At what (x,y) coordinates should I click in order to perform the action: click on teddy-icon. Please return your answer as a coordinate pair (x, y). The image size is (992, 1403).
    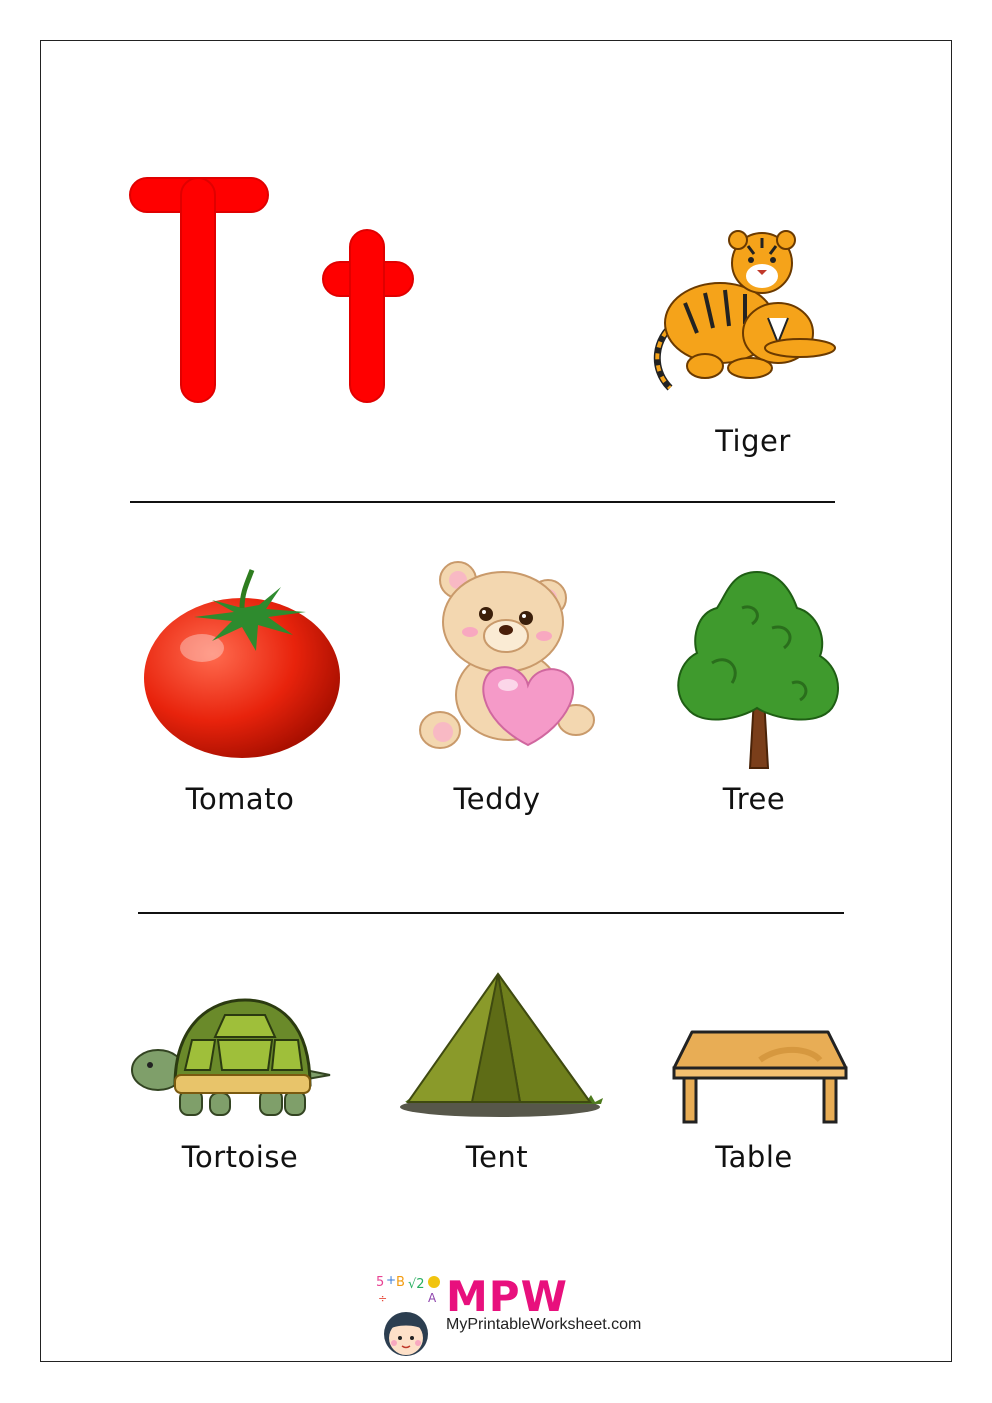
    Looking at the image, I should click on (507, 655).